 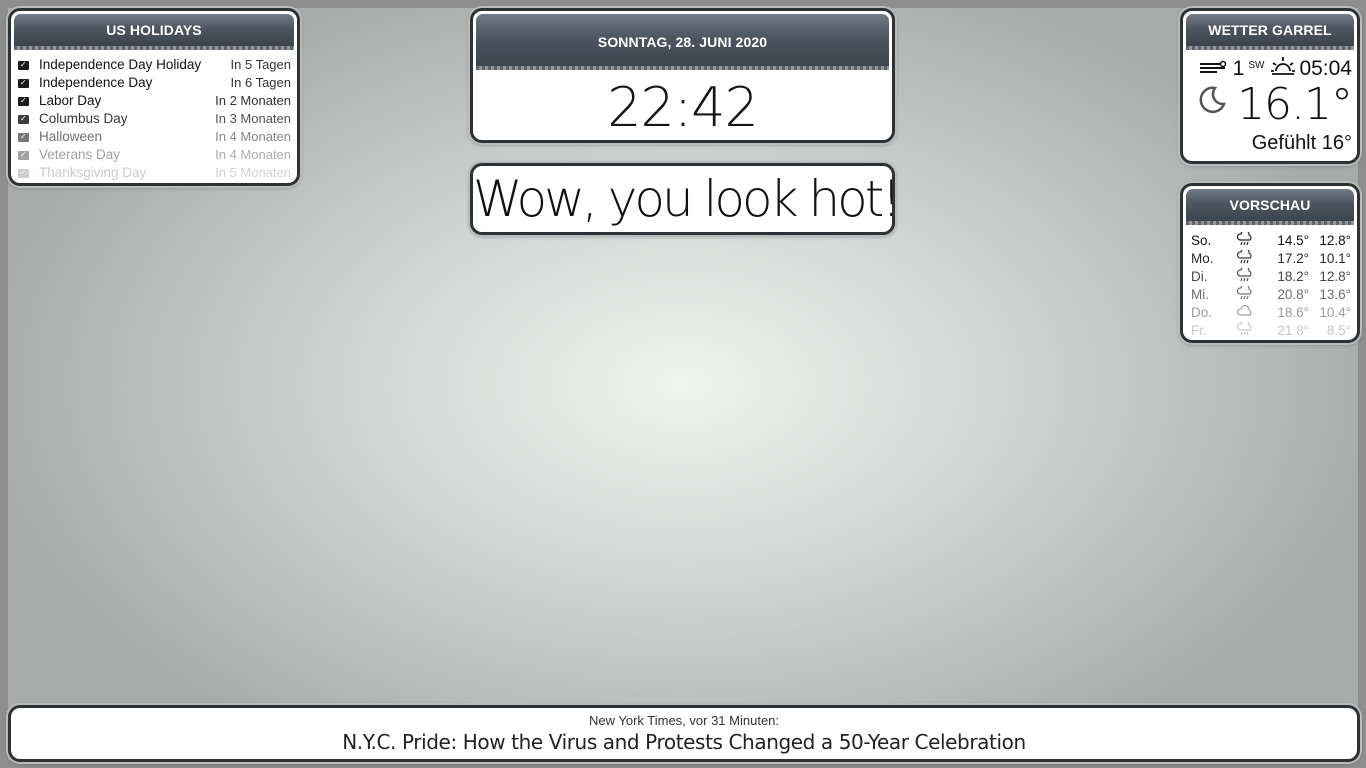 I want to click on holiday-name: Independence Day, so click(x=96, y=82).